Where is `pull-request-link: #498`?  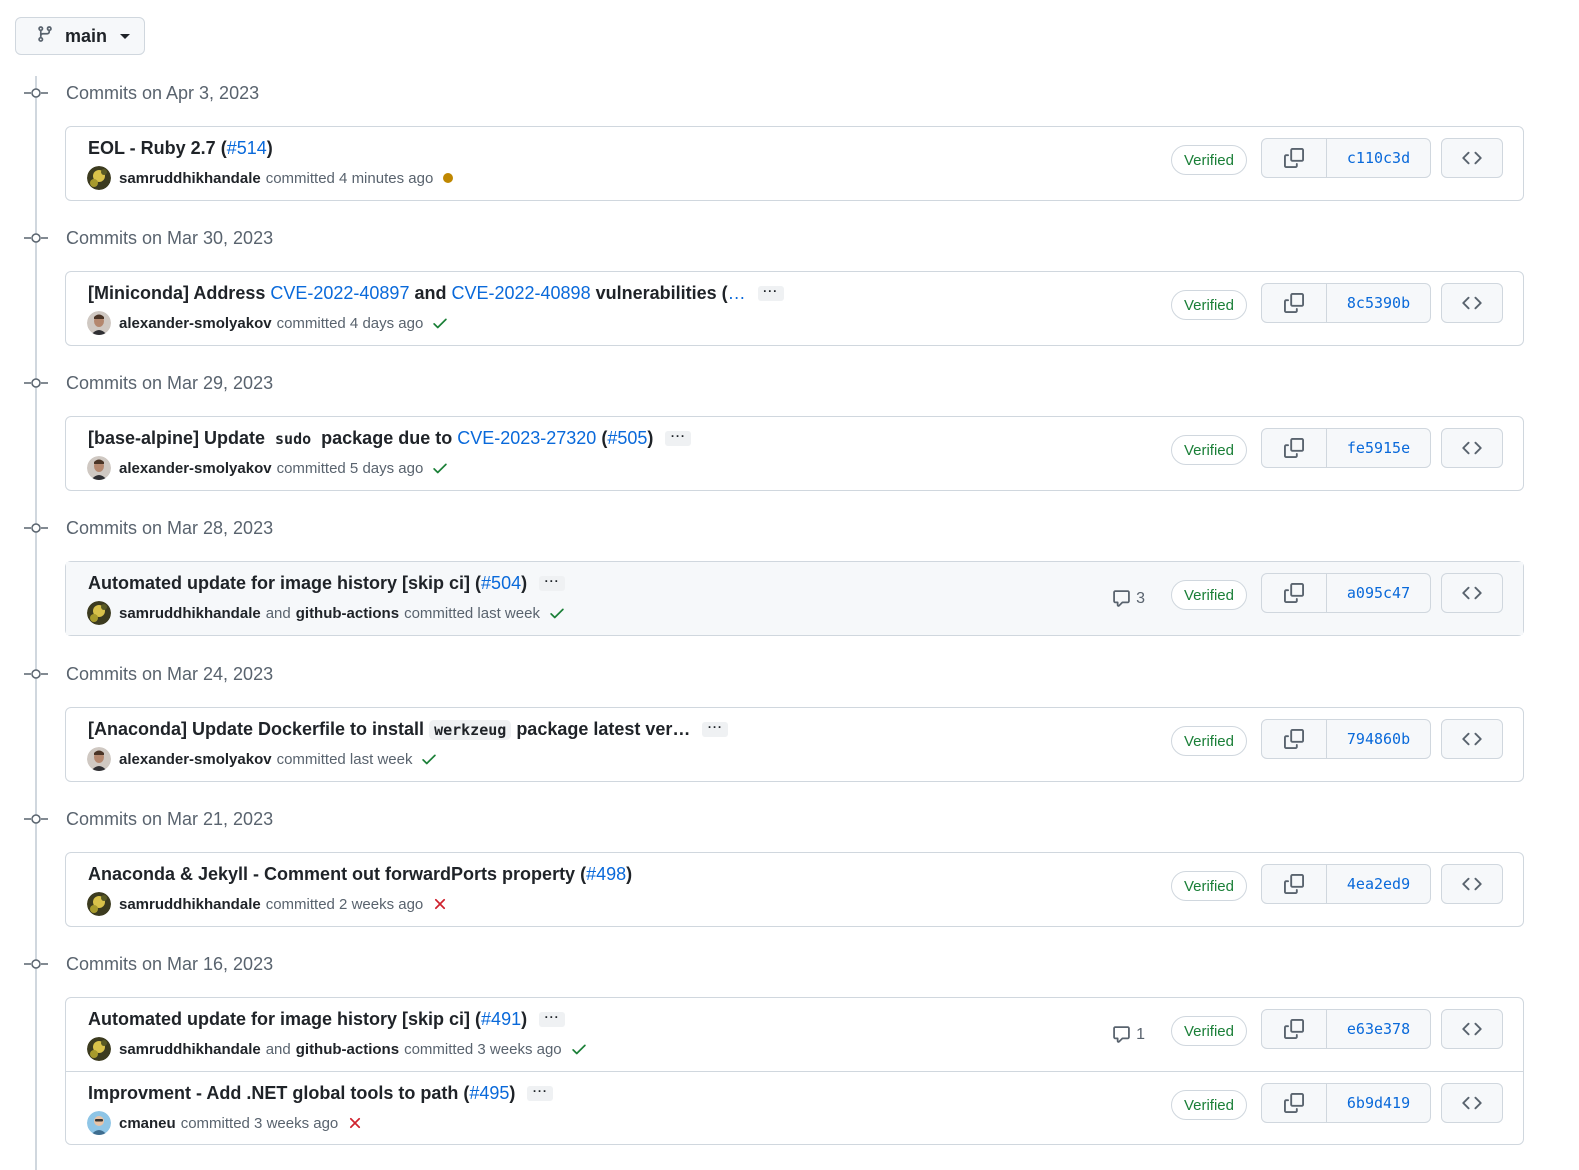
pull-request-link: #498 is located at coordinates (606, 874).